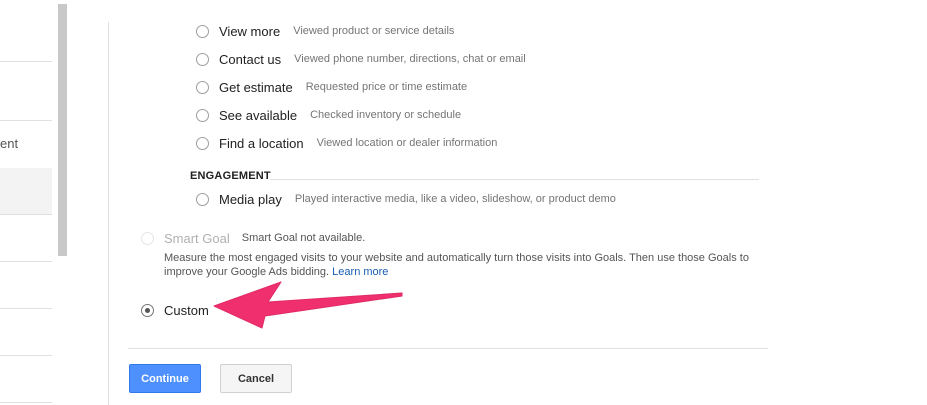 The image size is (927, 405). What do you see at coordinates (448, 348) in the screenshot?
I see `footer-divider` at bounding box center [448, 348].